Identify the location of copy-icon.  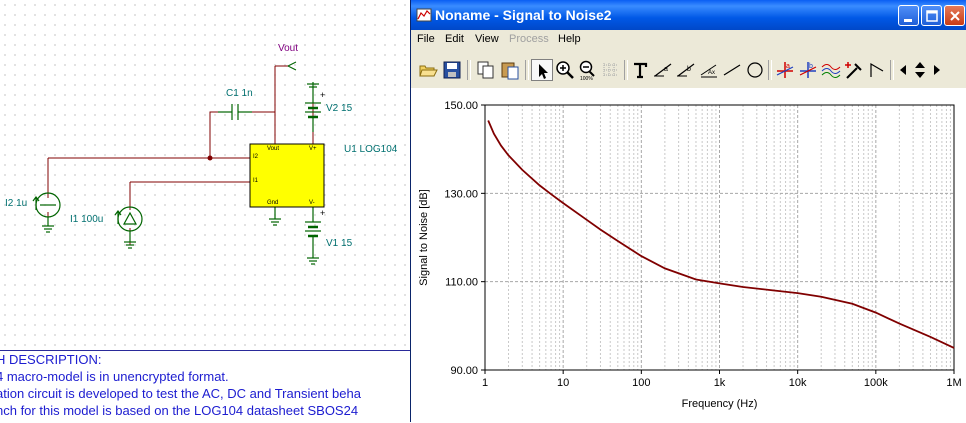
(485, 70).